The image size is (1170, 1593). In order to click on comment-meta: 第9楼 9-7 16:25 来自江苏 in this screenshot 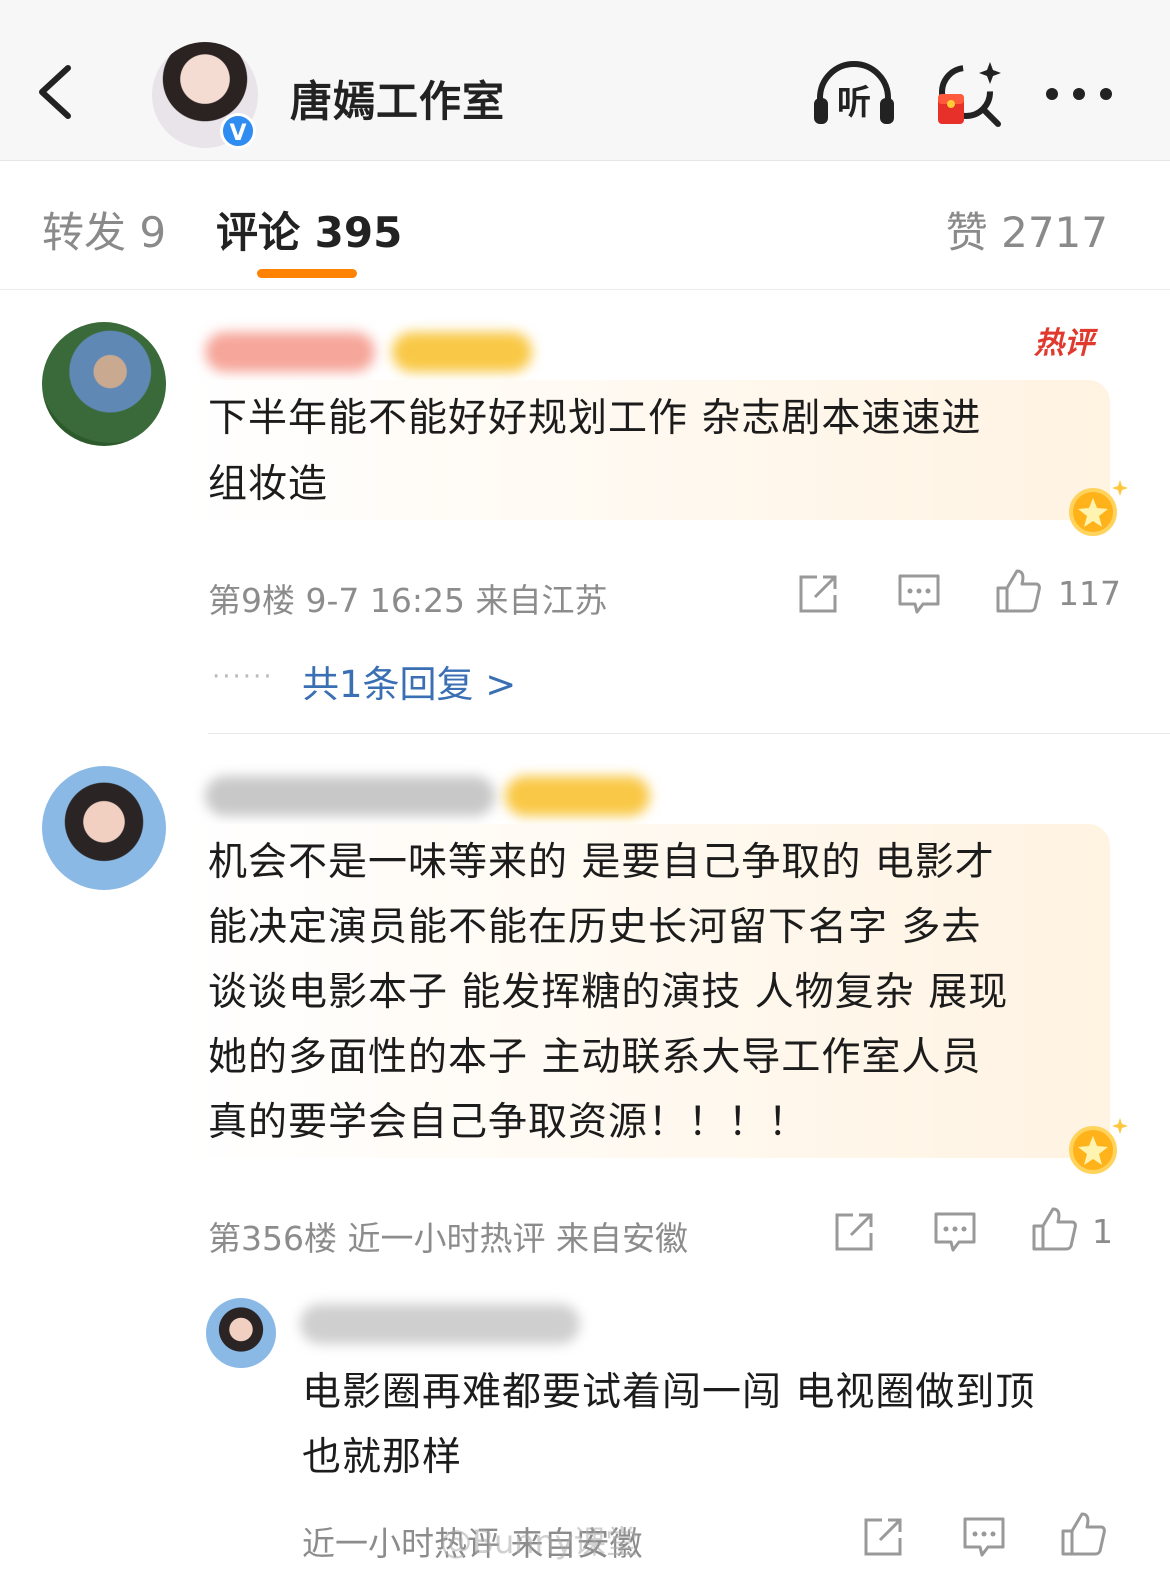, I will do `click(408, 600)`.